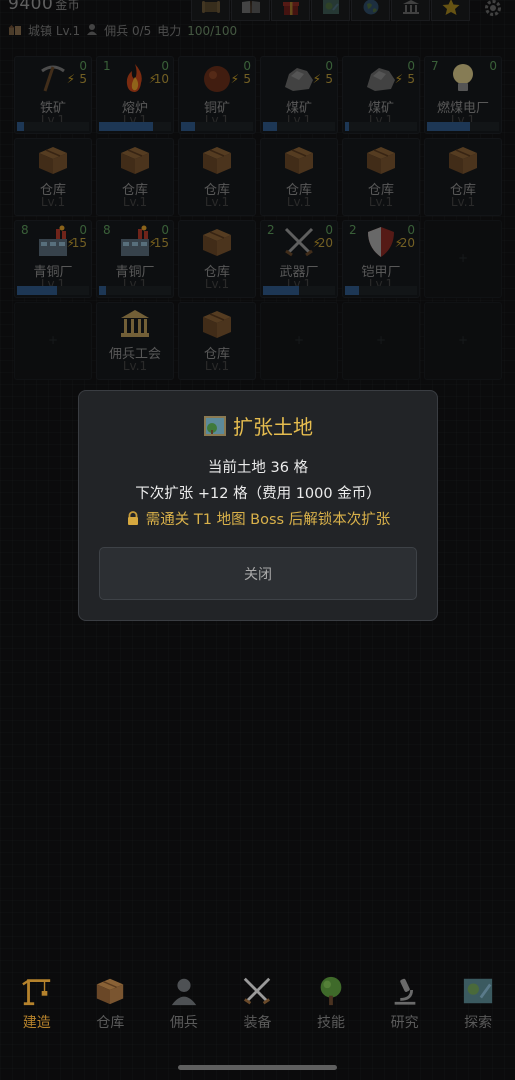 Image resolution: width=515 pixels, height=1080 pixels. Describe the element at coordinates (257, 1067) in the screenshot. I see `home-indicator` at that location.